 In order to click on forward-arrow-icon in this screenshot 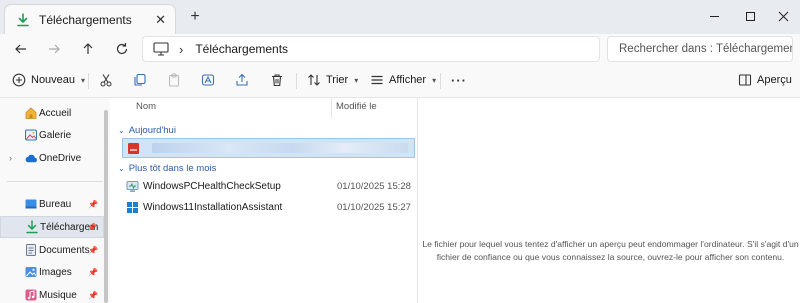, I will do `click(54, 49)`.